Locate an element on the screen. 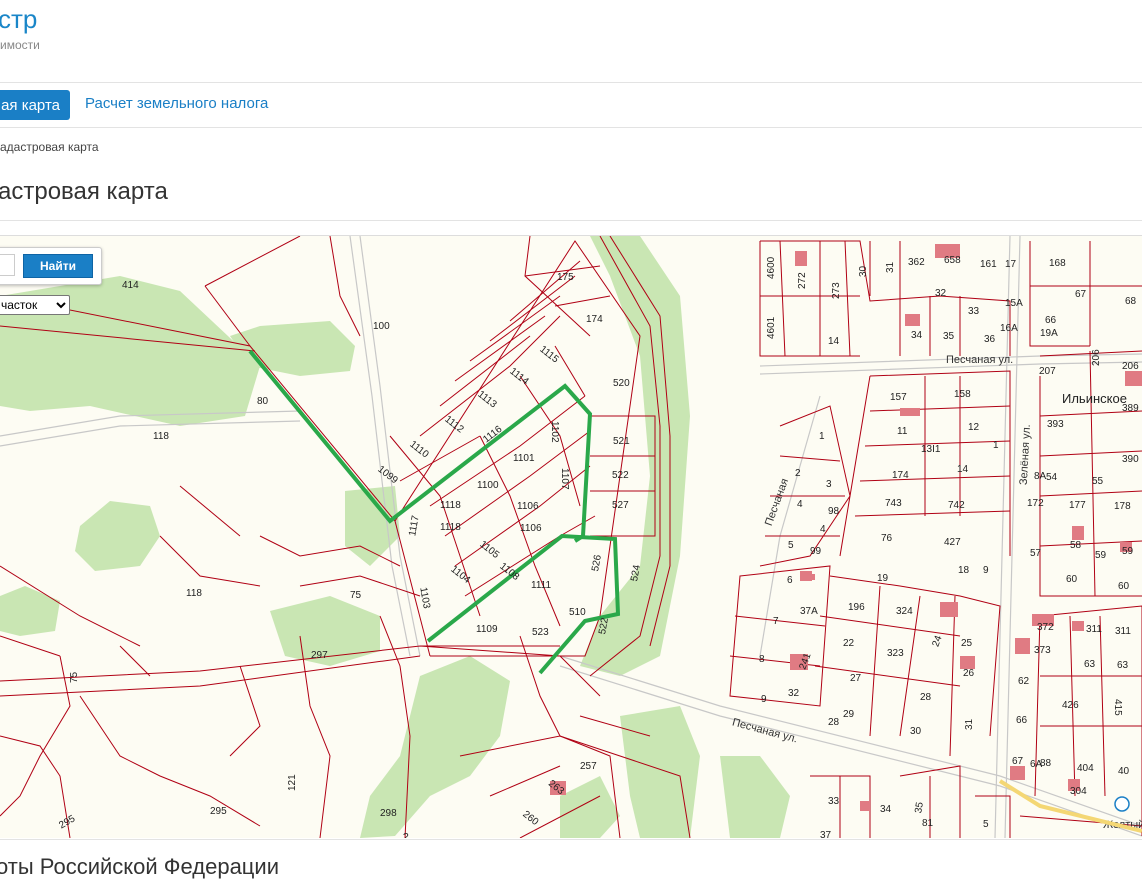 Image resolution: width=1142 pixels, height=890 pixels. svg-text: 372 is located at coordinates (1045, 627).